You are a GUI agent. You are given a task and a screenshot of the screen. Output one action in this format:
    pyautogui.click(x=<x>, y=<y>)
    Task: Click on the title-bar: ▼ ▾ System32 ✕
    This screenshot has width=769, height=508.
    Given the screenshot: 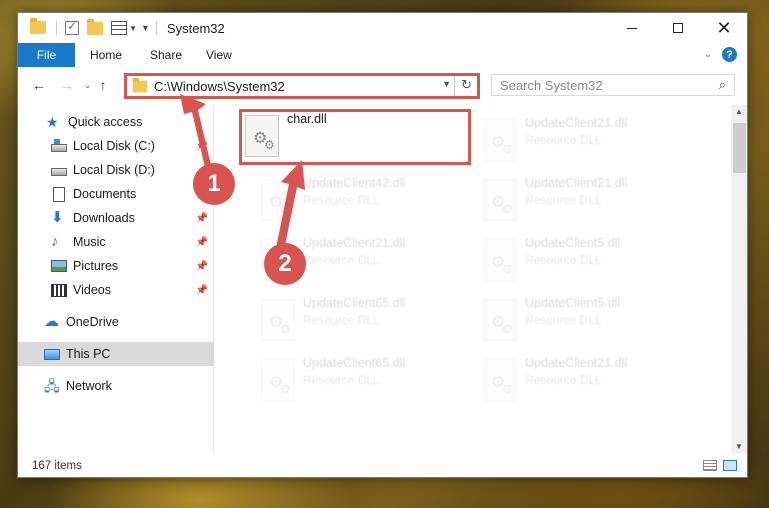 What is the action you would take?
    pyautogui.click(x=382, y=28)
    